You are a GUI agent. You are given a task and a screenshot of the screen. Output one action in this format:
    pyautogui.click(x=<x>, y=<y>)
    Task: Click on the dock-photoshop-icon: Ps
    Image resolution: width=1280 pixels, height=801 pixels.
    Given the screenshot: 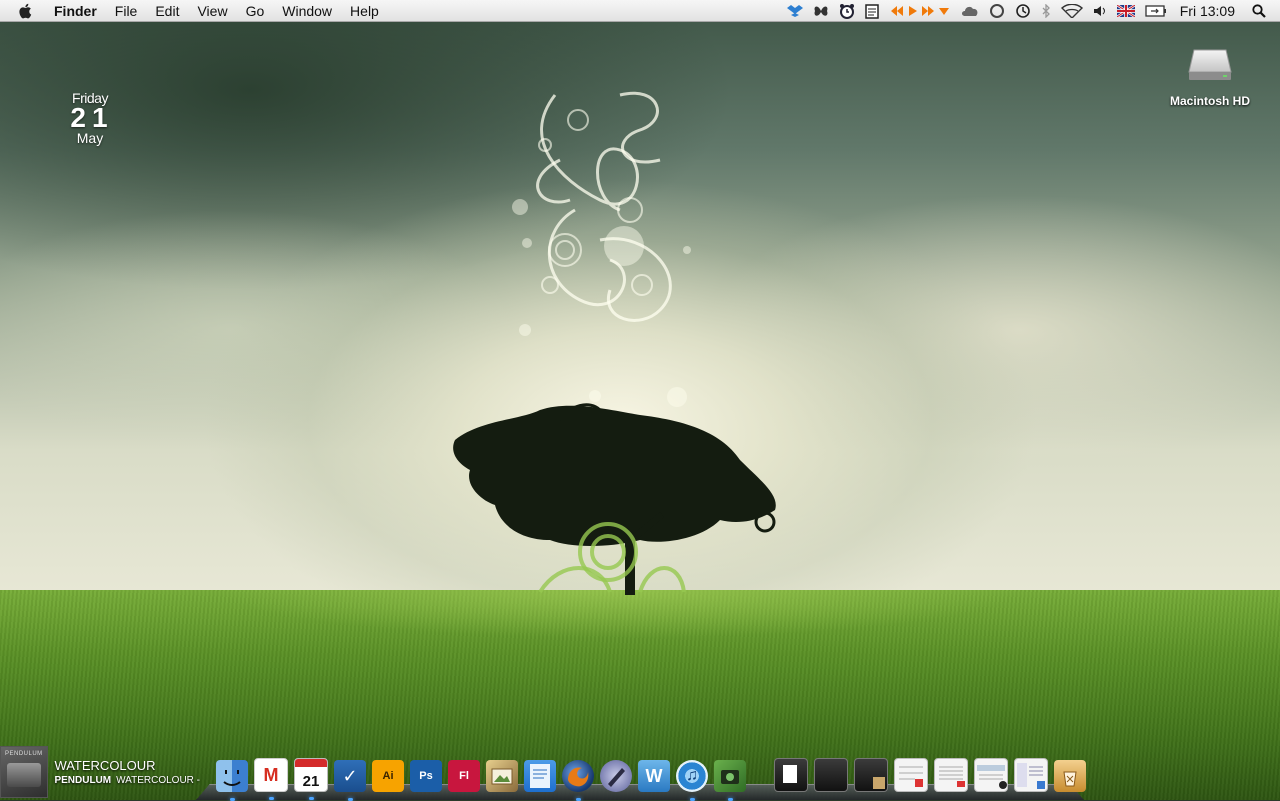 What is the action you would take?
    pyautogui.click(x=426, y=776)
    